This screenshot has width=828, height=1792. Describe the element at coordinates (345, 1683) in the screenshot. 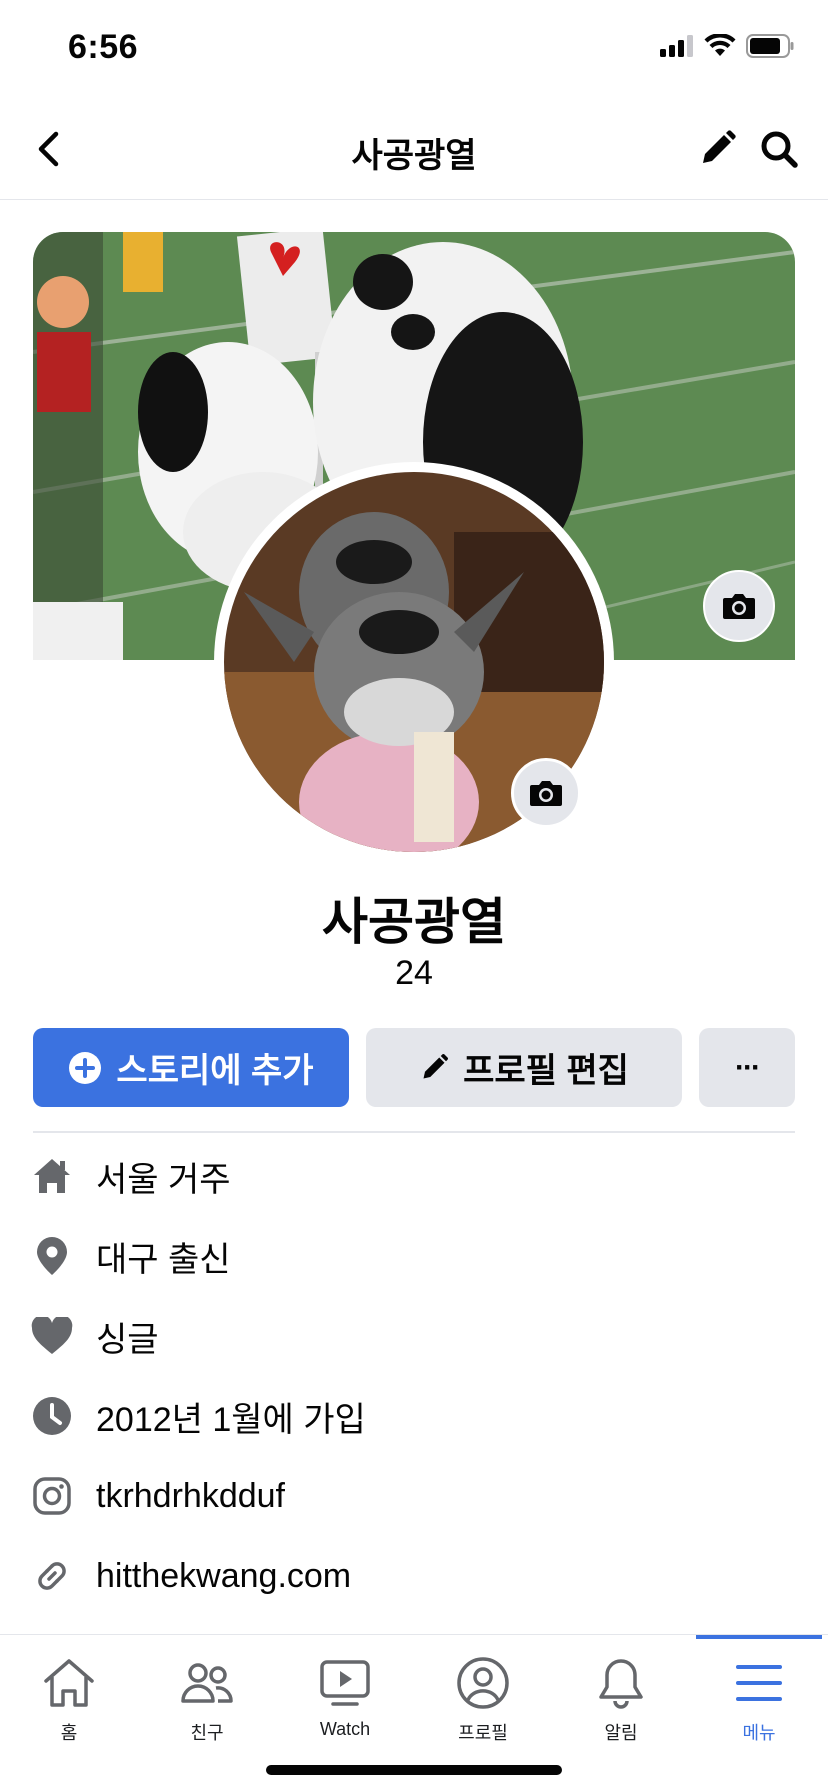

I see `watch-icon` at that location.